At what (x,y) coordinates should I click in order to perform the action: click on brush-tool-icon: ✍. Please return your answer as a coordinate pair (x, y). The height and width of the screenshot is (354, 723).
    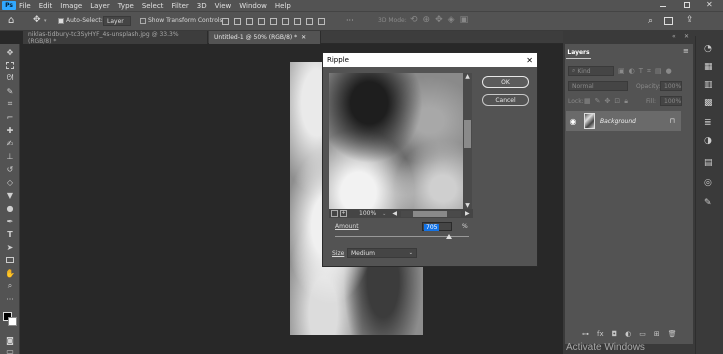
    Looking at the image, I should click on (10, 143).